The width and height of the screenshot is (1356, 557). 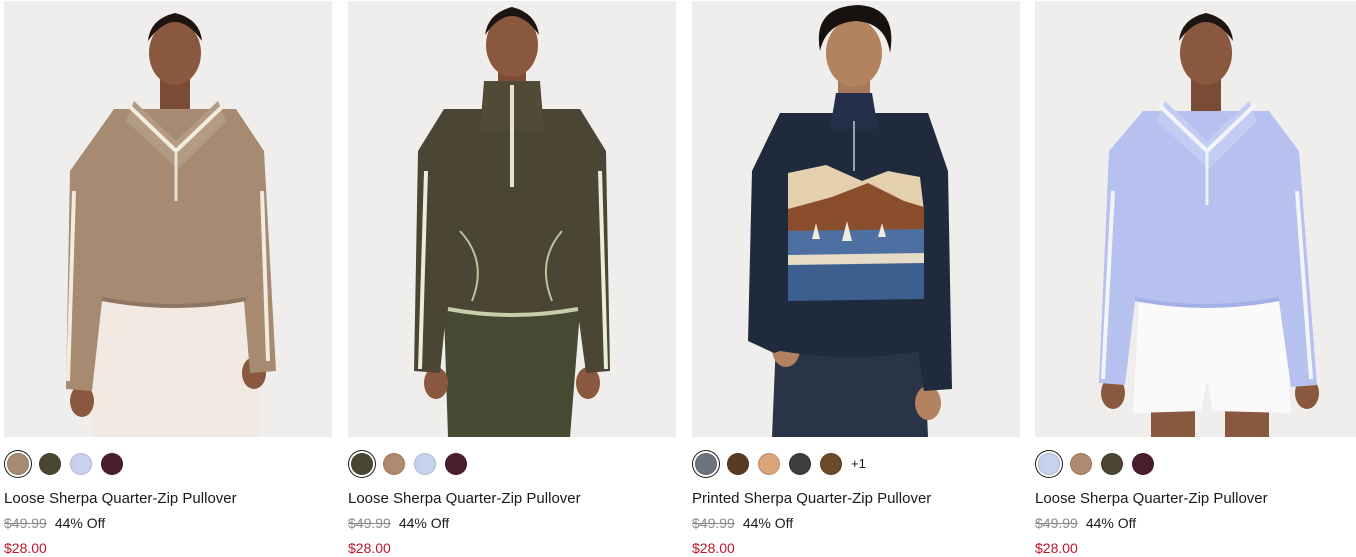 I want to click on color-swatches: +1, so click(x=779, y=464).